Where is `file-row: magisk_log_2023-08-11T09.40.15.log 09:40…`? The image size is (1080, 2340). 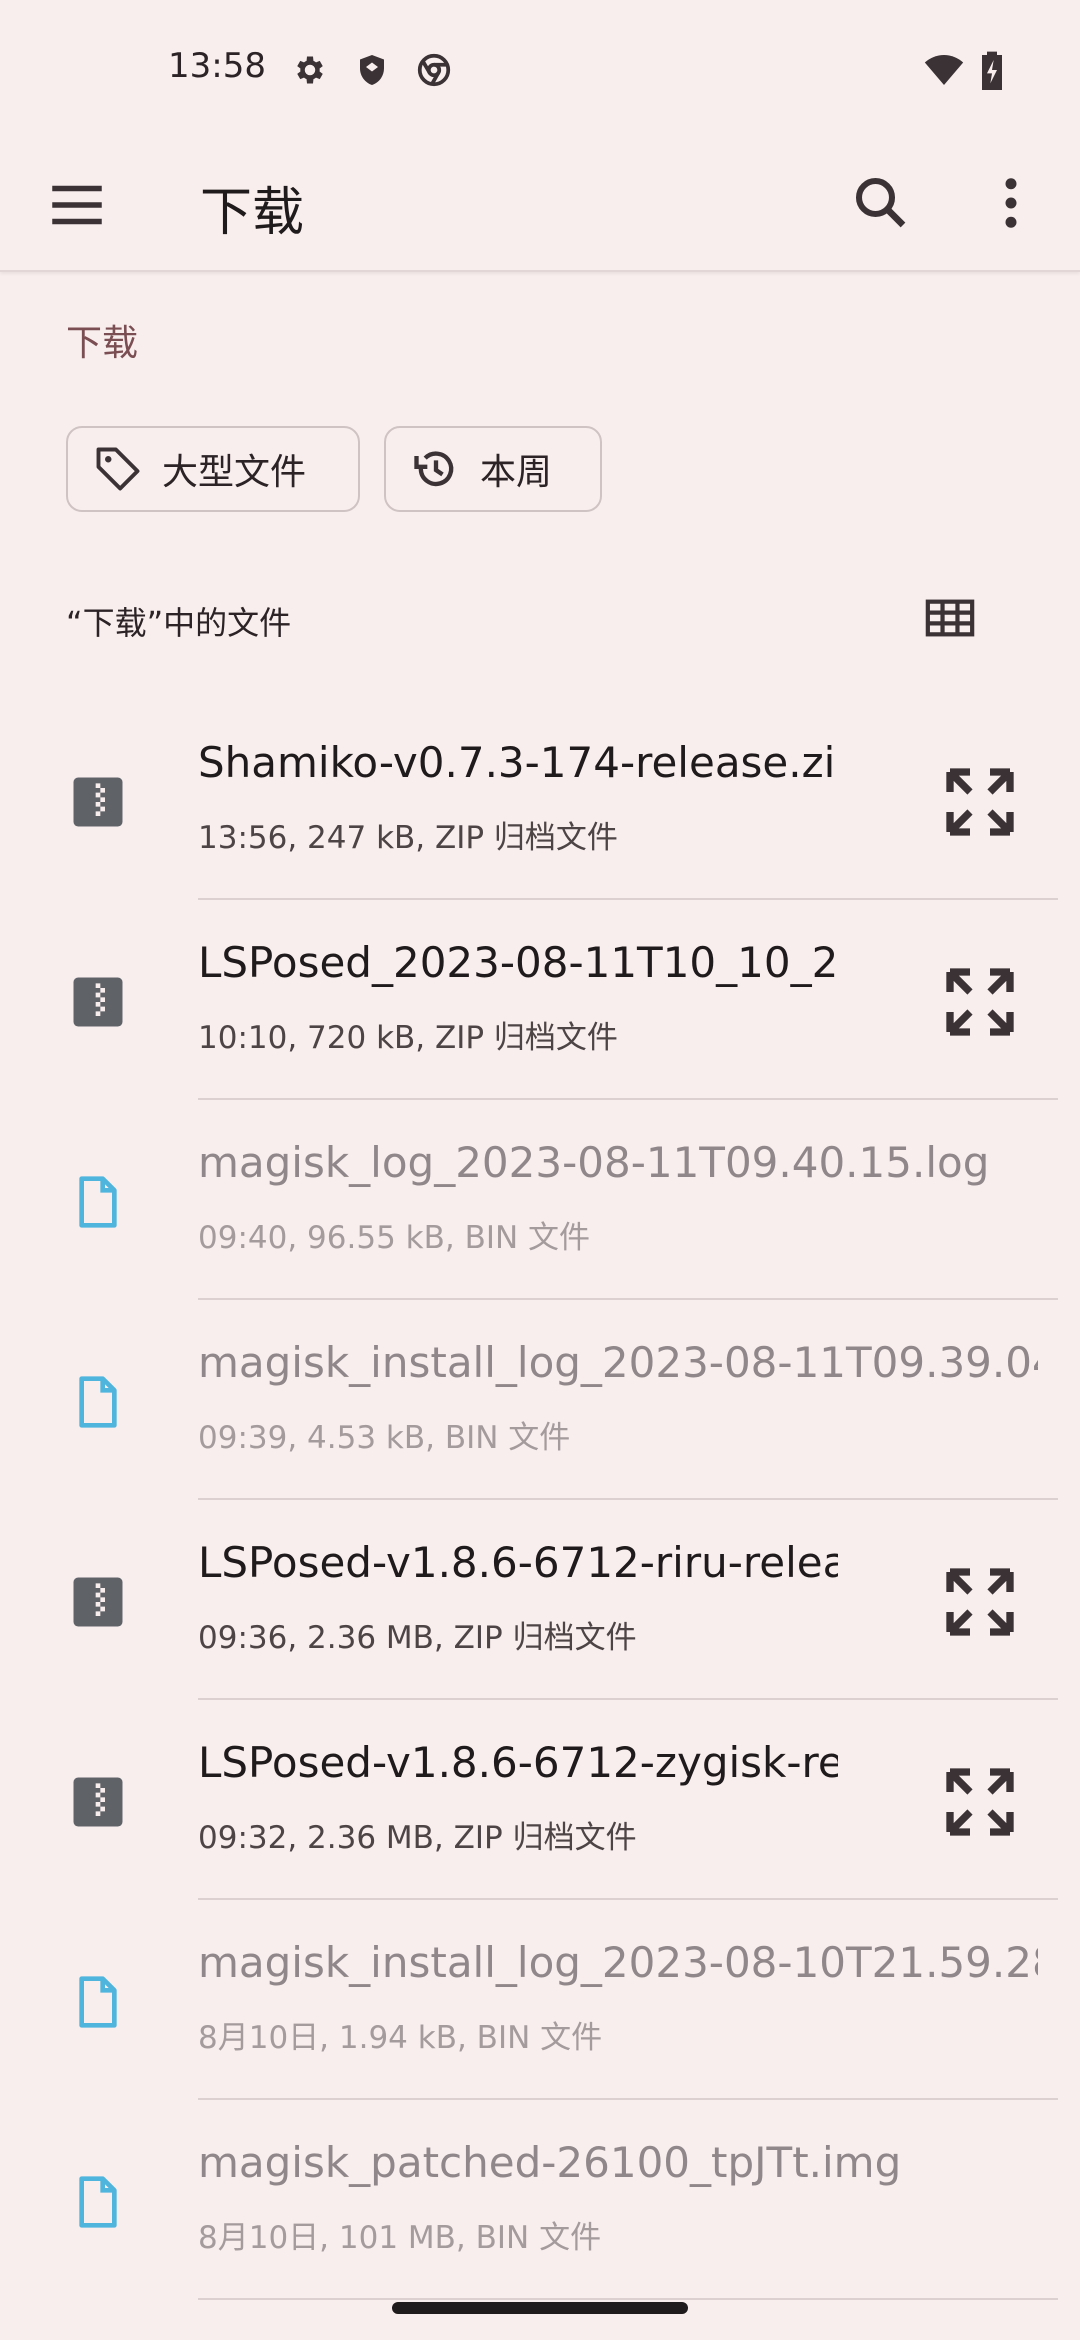
file-row: magisk_log_2023-08-11T09.40.15.log 09:40… is located at coordinates (540, 1200).